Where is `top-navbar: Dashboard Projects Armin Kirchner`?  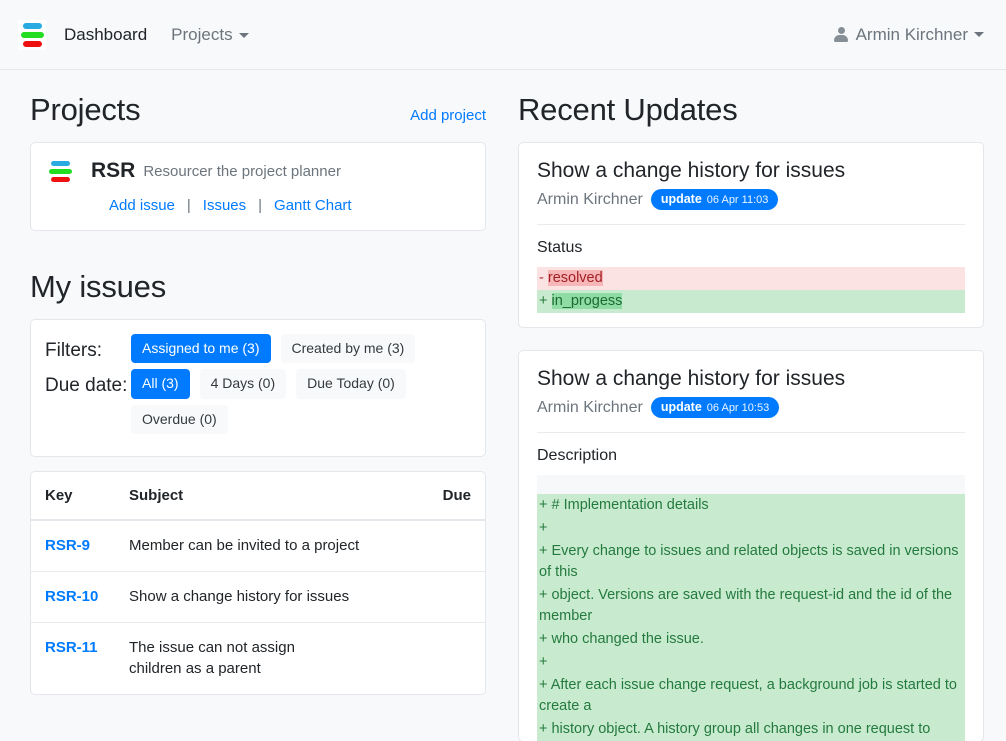 top-navbar: Dashboard Projects Armin Kirchner is located at coordinates (503, 35).